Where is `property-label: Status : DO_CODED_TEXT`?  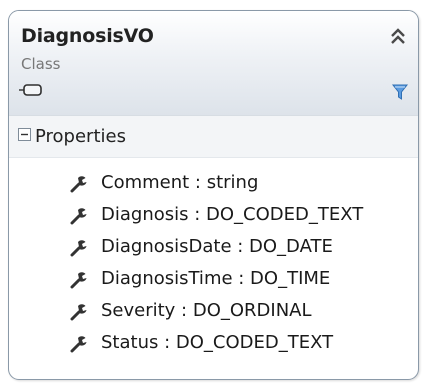 property-label: Status : DO_CODED_TEXT is located at coordinates (217, 342).